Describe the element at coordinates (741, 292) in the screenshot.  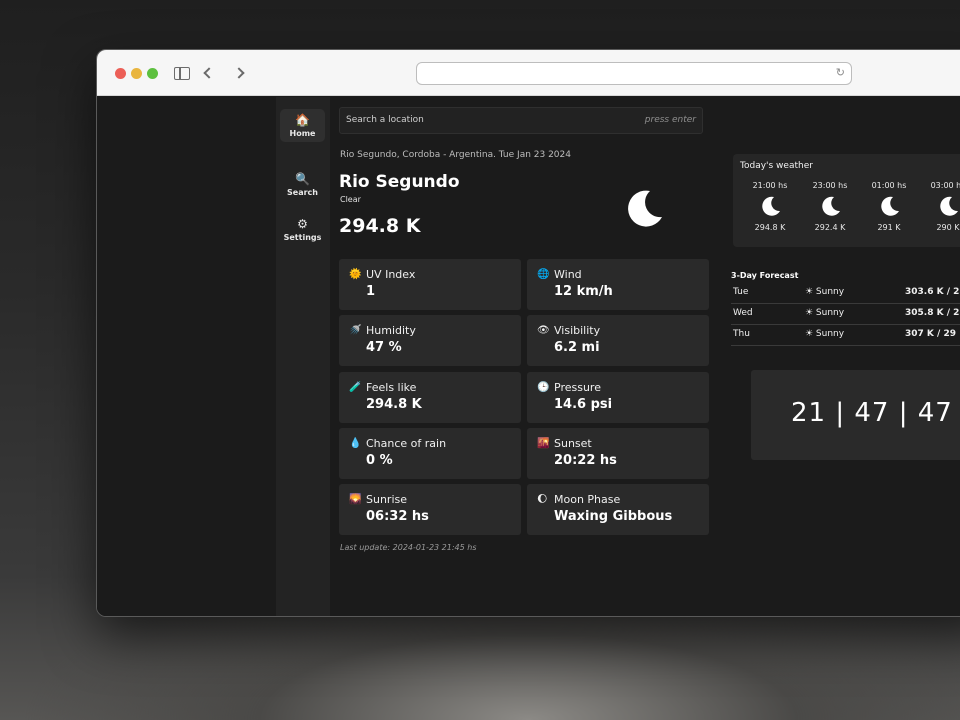
I see `forecast-day: Tue` at that location.